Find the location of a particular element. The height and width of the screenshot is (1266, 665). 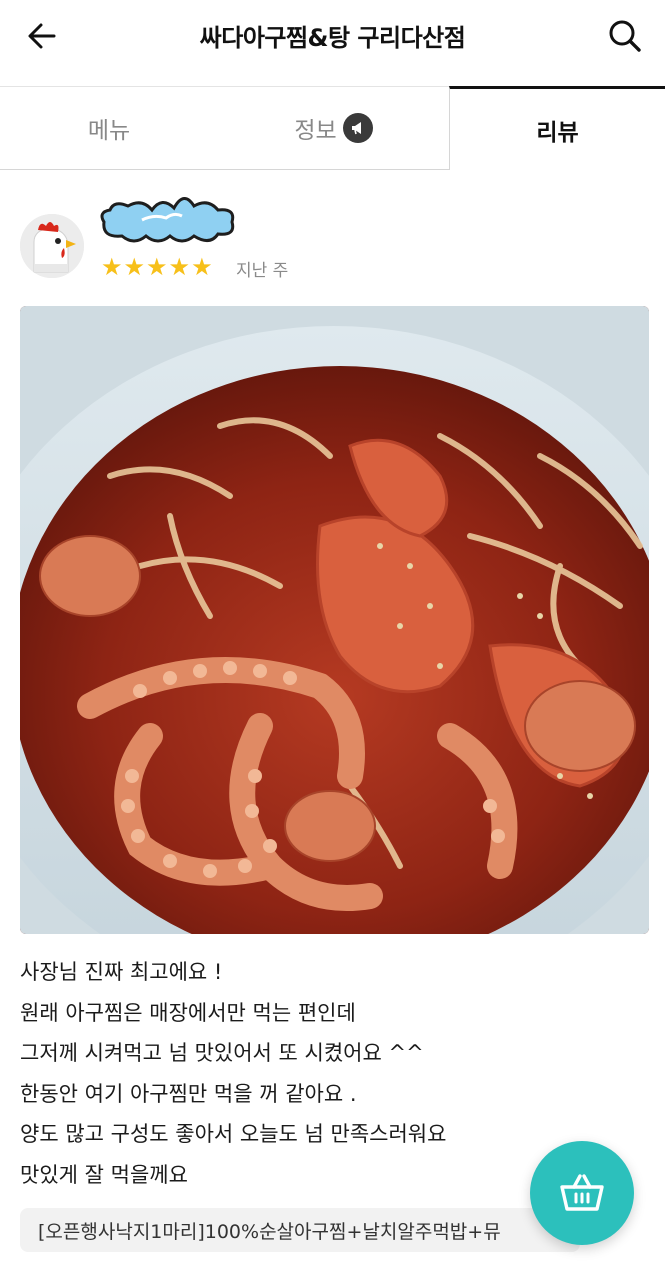

back-button is located at coordinates (42, 36).